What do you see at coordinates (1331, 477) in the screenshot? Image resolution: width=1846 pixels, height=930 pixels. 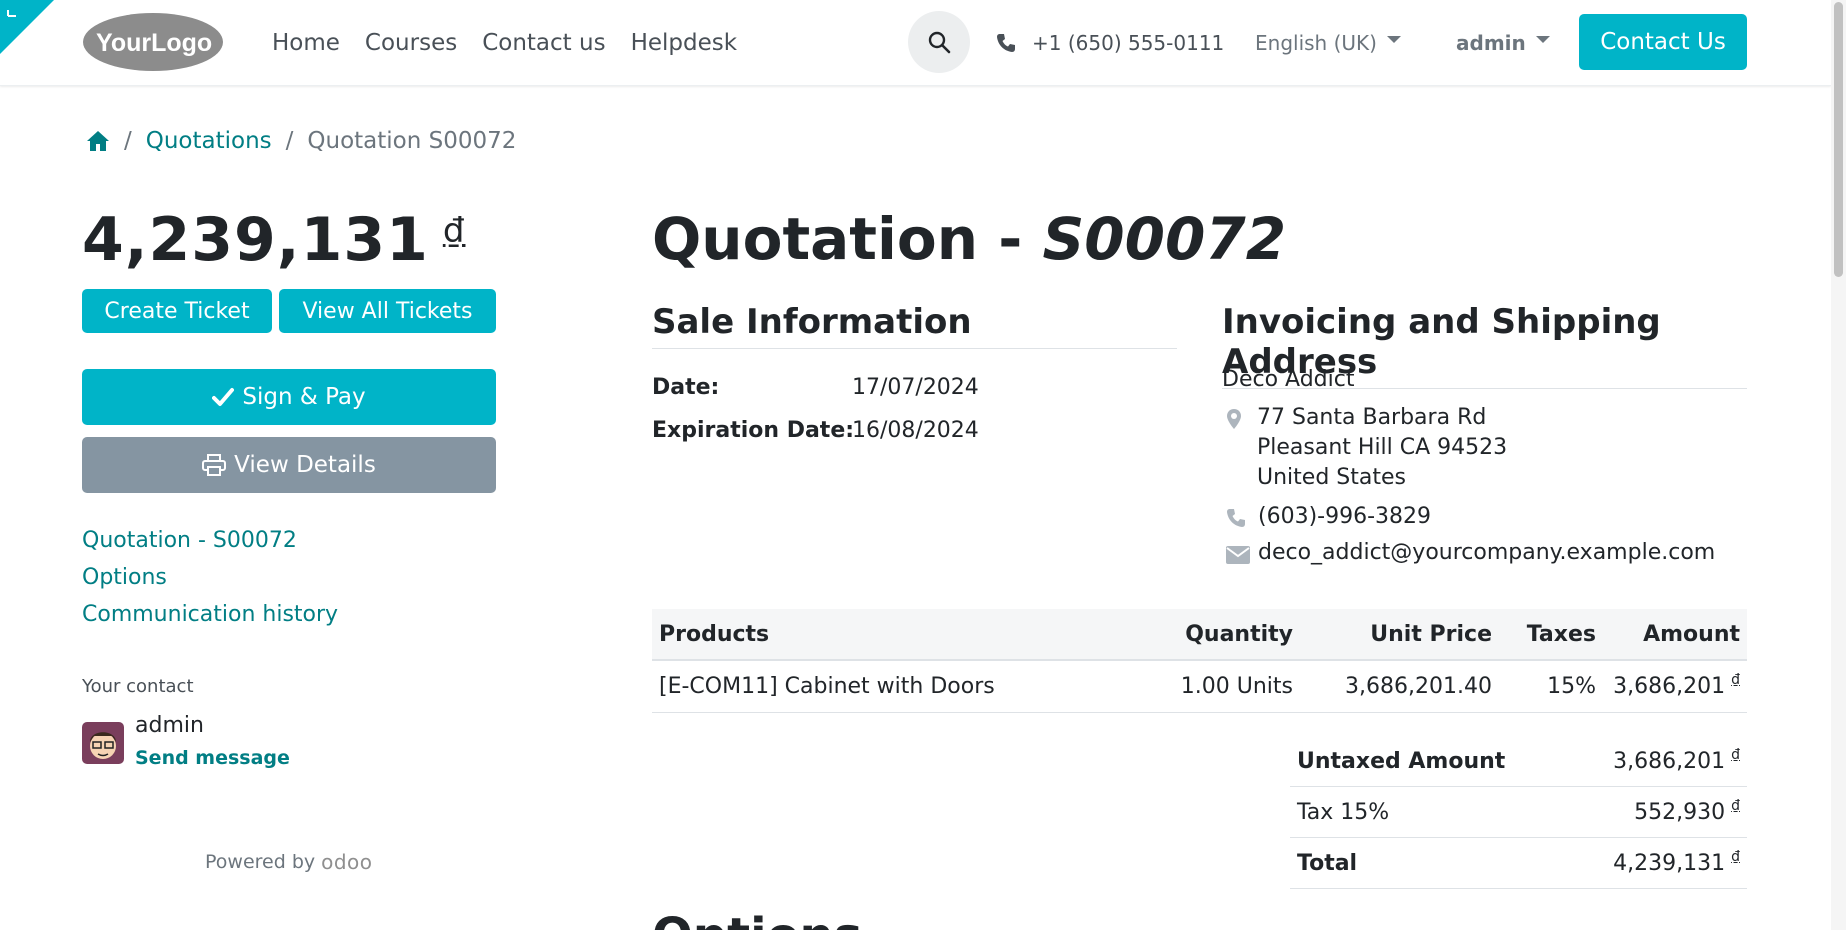 I see `address-line: United States` at bounding box center [1331, 477].